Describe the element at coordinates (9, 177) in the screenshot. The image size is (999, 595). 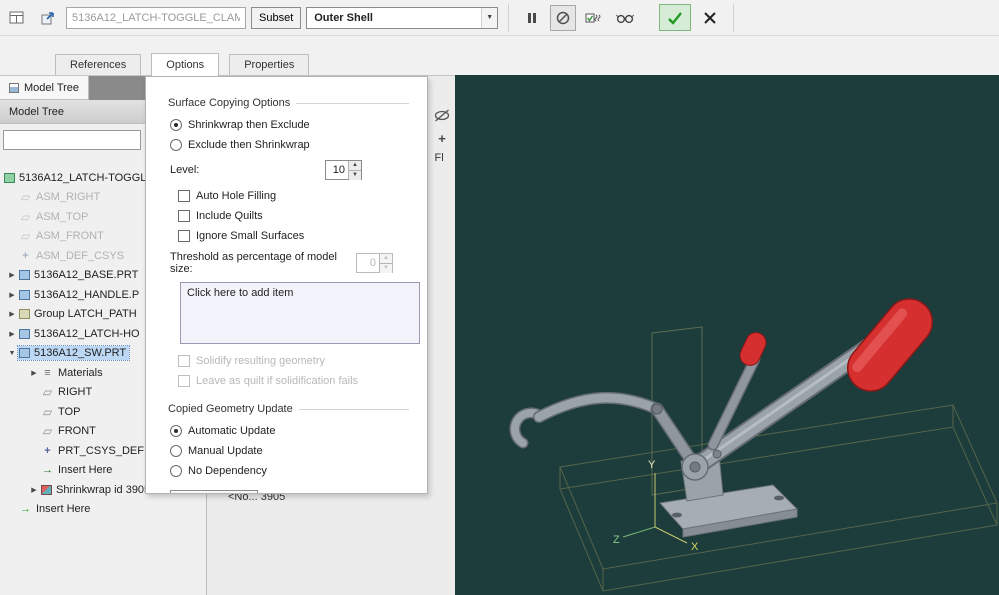
I see `assembly-icon` at that location.